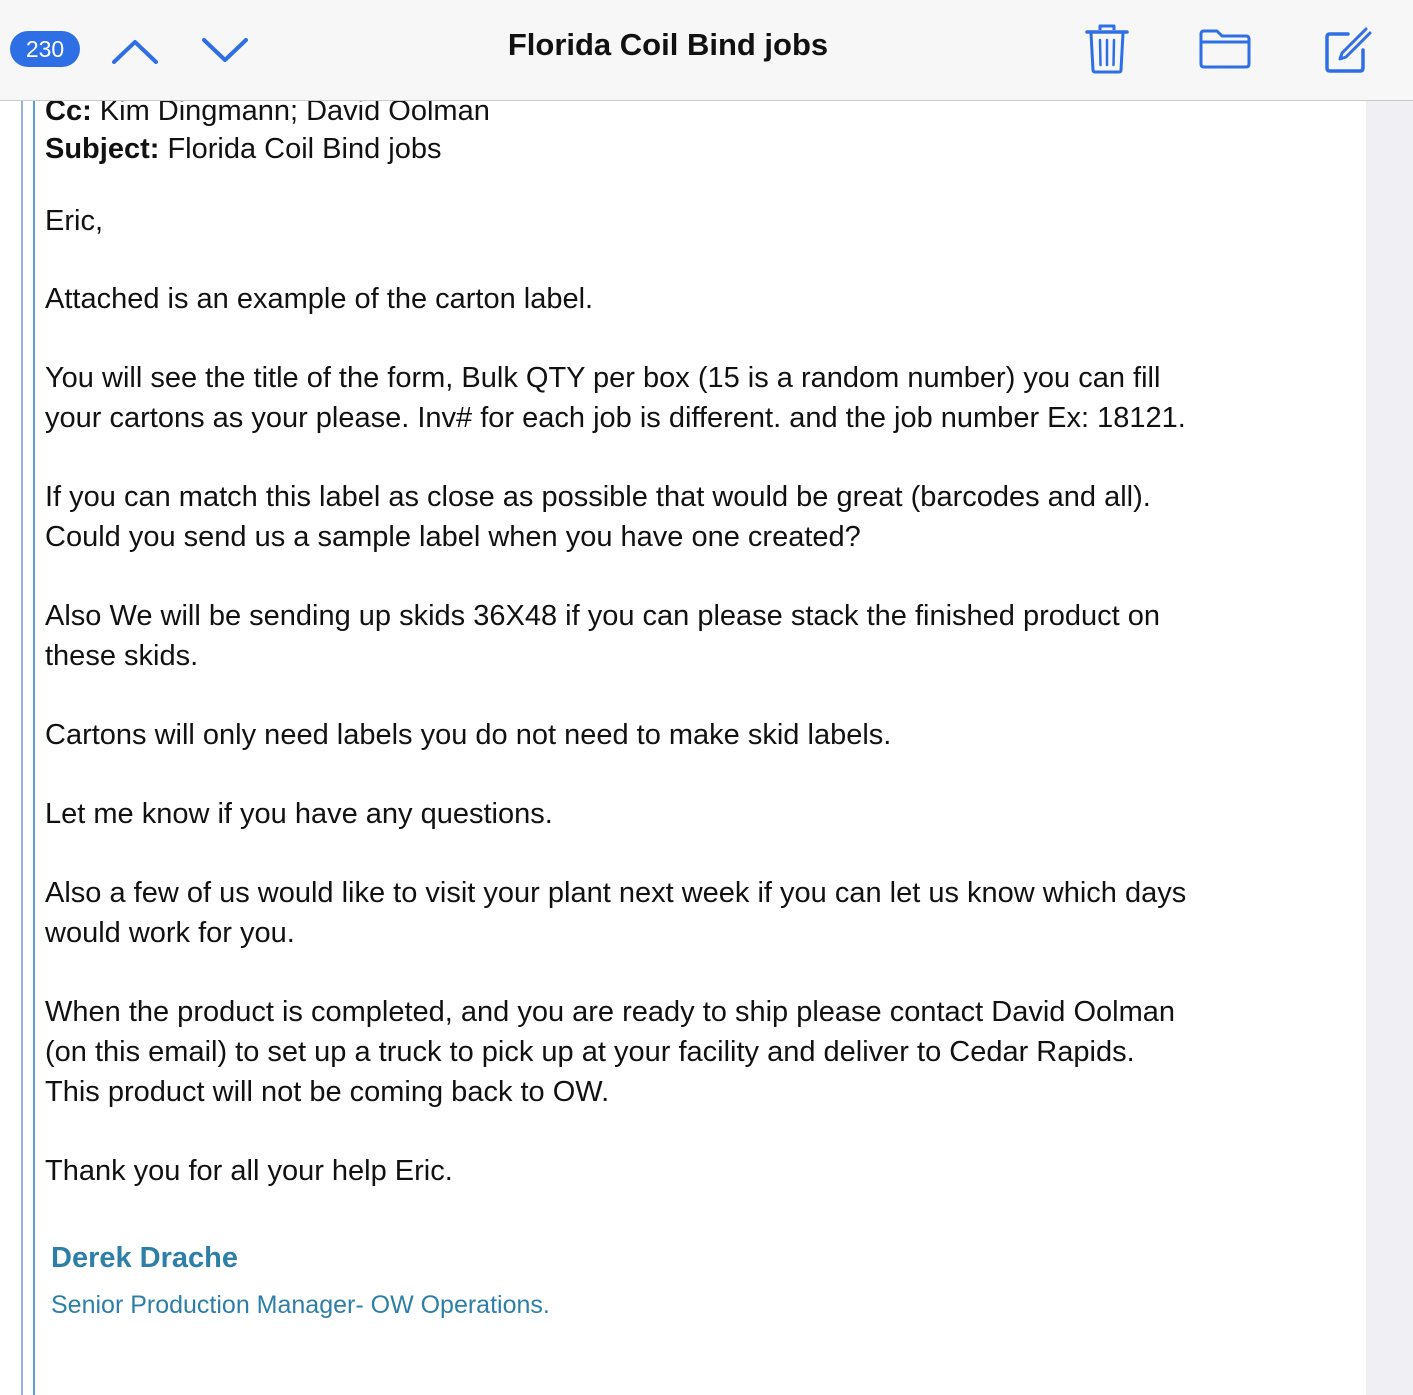  What do you see at coordinates (225, 51) in the screenshot?
I see `chevron-down-icon` at bounding box center [225, 51].